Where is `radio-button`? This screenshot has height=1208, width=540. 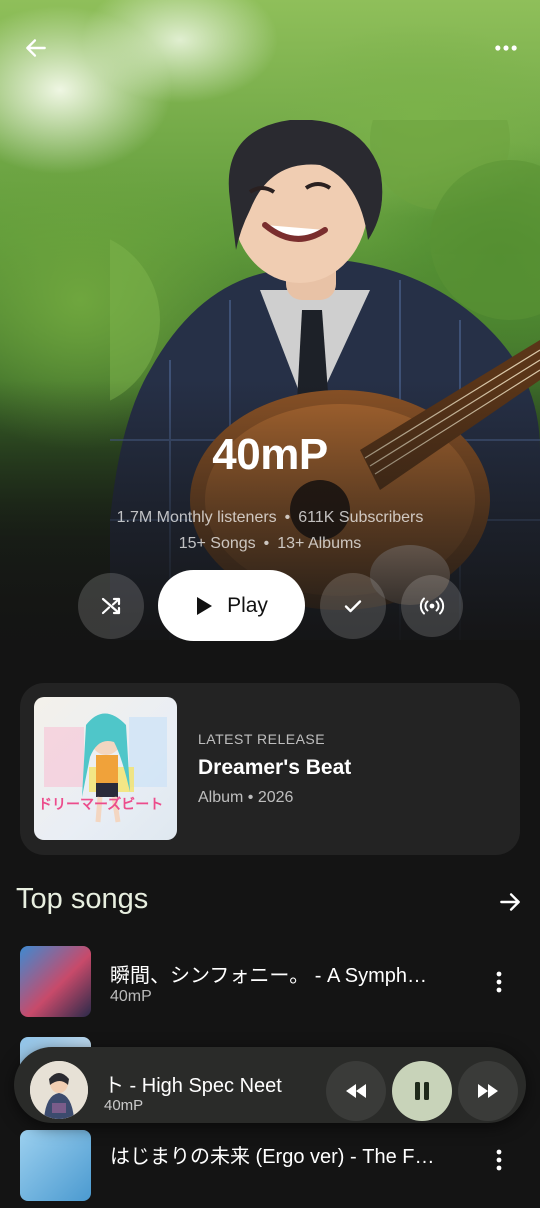 radio-button is located at coordinates (432, 606).